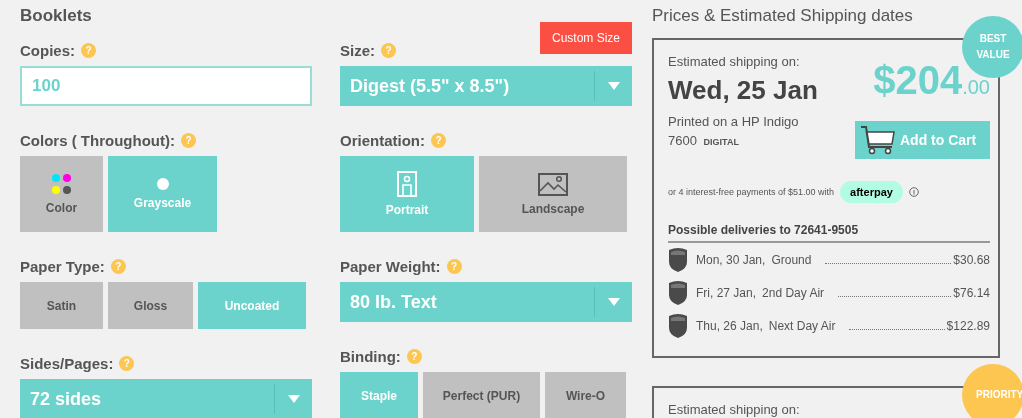 The width and height of the screenshot is (1022, 418). What do you see at coordinates (97, 140) in the screenshot?
I see `field-label: Colors ( Throughout):` at bounding box center [97, 140].